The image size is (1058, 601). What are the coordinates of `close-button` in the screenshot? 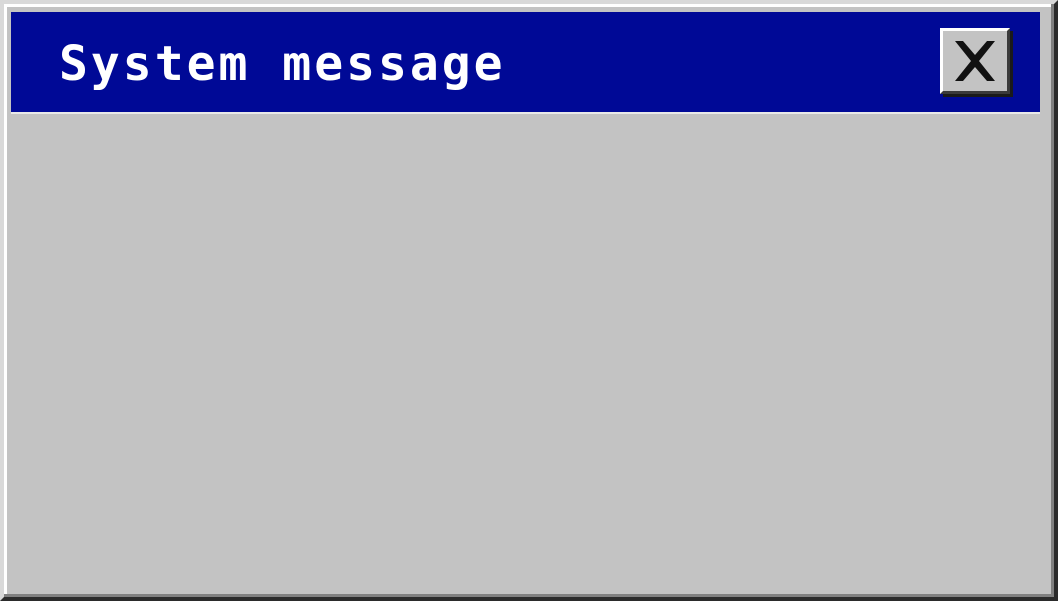 It's located at (975, 61).